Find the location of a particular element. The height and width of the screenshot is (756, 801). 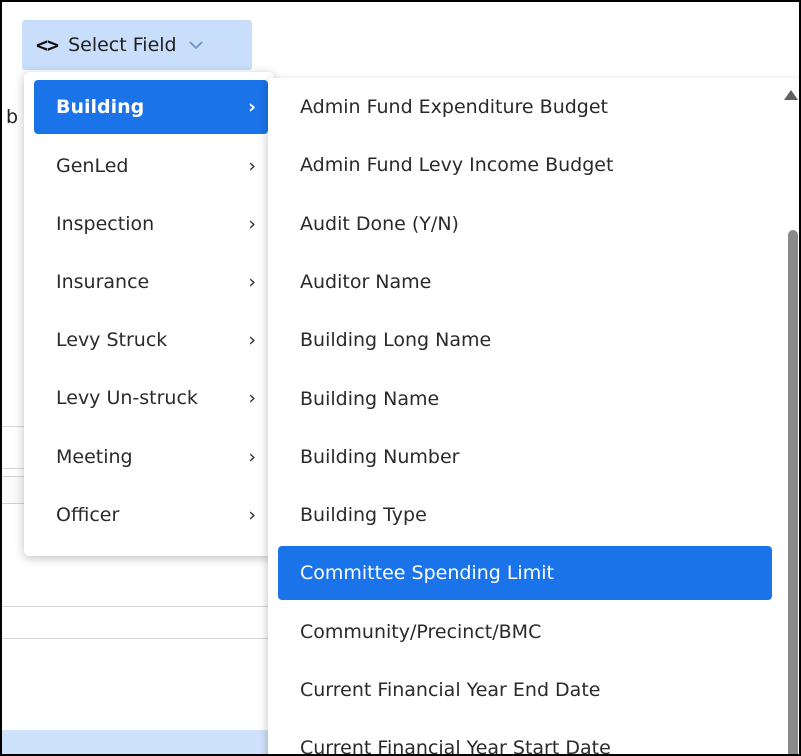

scrollbar-thumb is located at coordinates (793, 492).